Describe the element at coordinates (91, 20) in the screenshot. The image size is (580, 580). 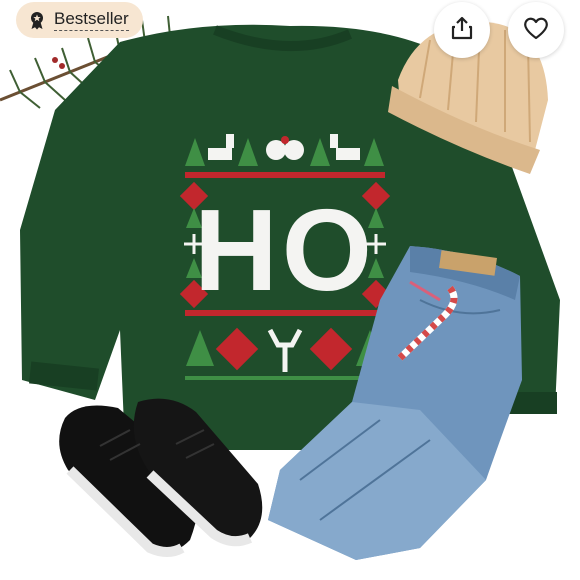
I see `bestseller-label: Bestseller` at that location.